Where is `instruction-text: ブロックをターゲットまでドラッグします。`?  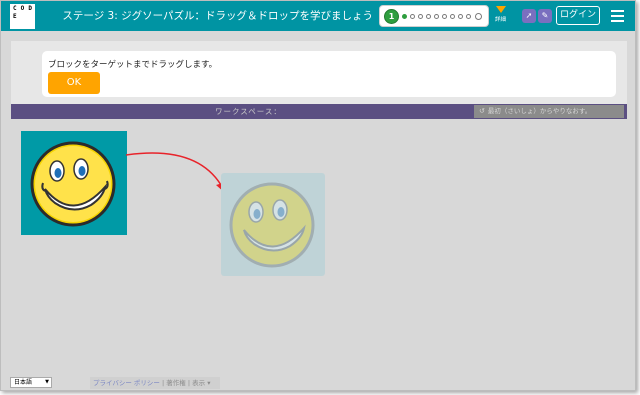 instruction-text: ブロックをターゲットまでドラッグします。 is located at coordinates (133, 65).